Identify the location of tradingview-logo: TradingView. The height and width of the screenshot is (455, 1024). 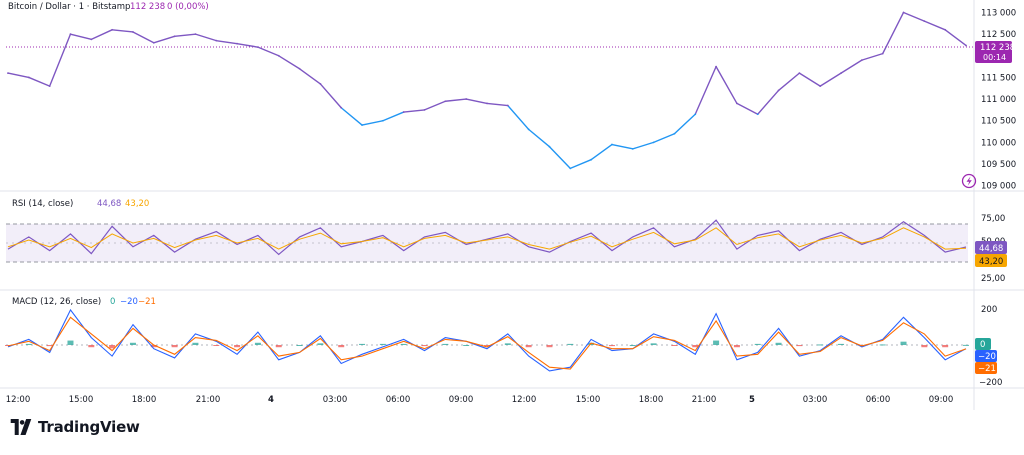
(75, 427).